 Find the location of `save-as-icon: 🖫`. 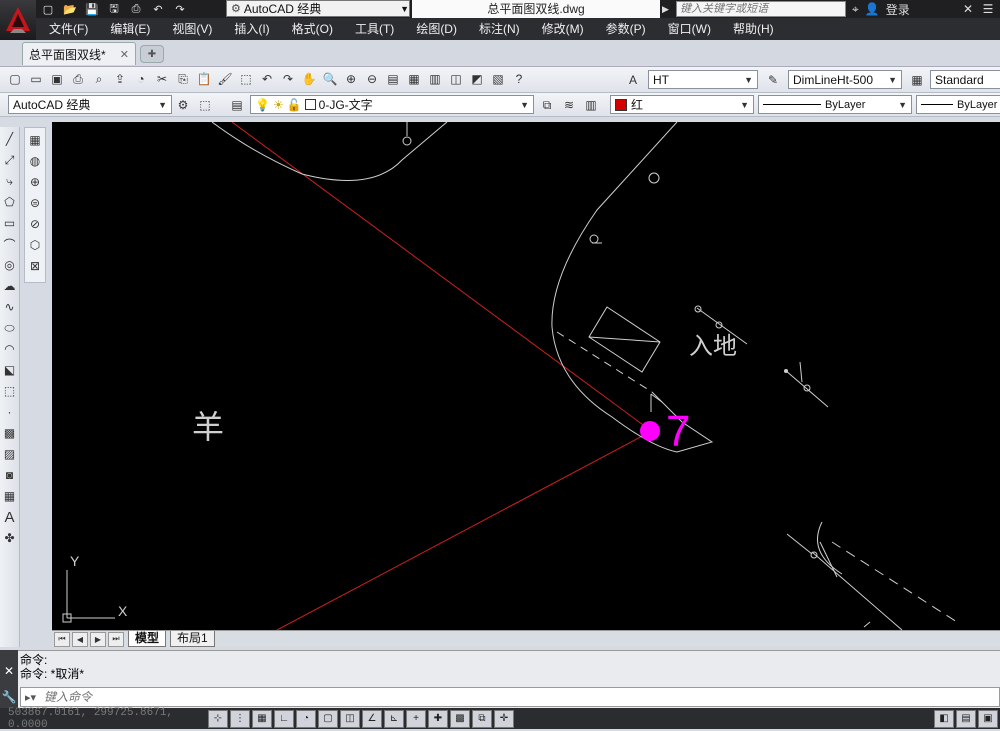

save-as-icon: 🖫 is located at coordinates (114, 9).